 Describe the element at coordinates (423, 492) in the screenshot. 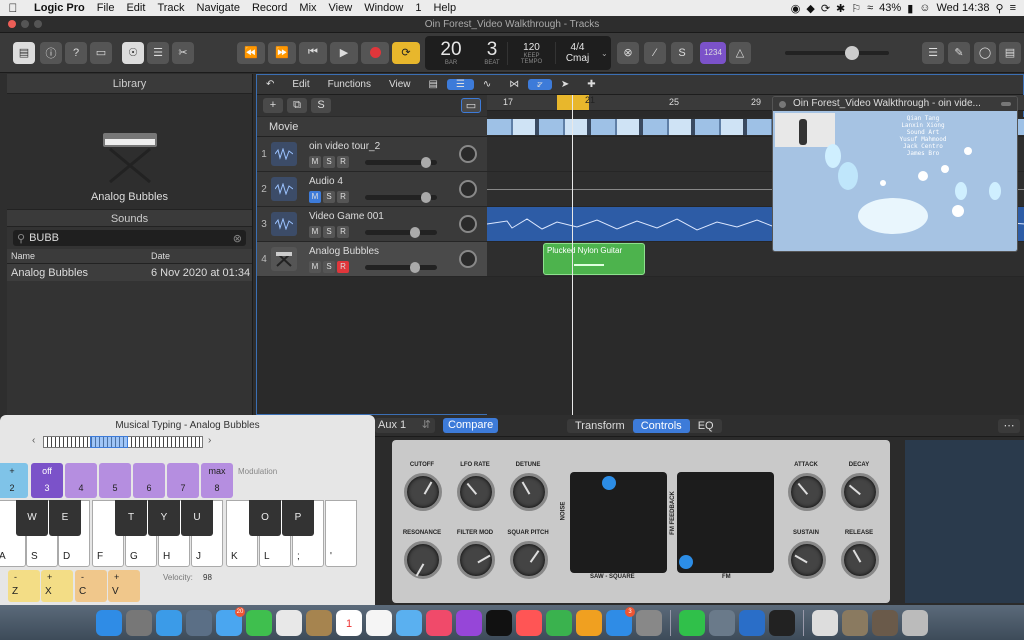

I see `cutoff-knob` at that location.